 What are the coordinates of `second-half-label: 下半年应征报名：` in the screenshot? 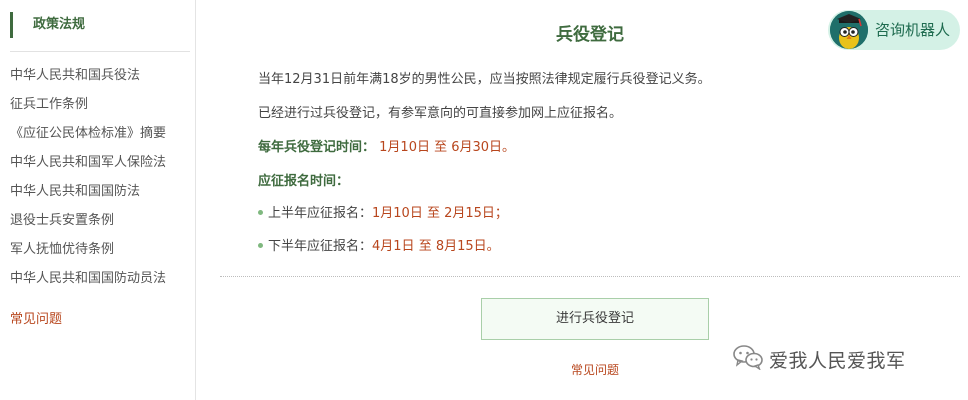 It's located at (320, 246).